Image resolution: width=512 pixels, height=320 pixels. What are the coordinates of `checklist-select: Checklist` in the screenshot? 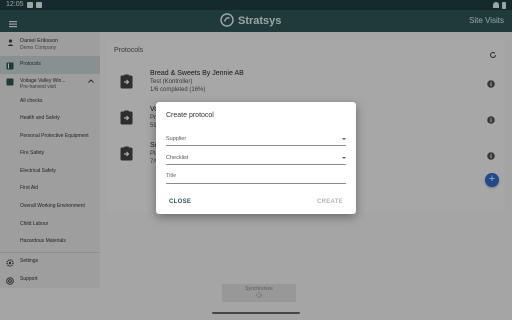 It's located at (256, 159).